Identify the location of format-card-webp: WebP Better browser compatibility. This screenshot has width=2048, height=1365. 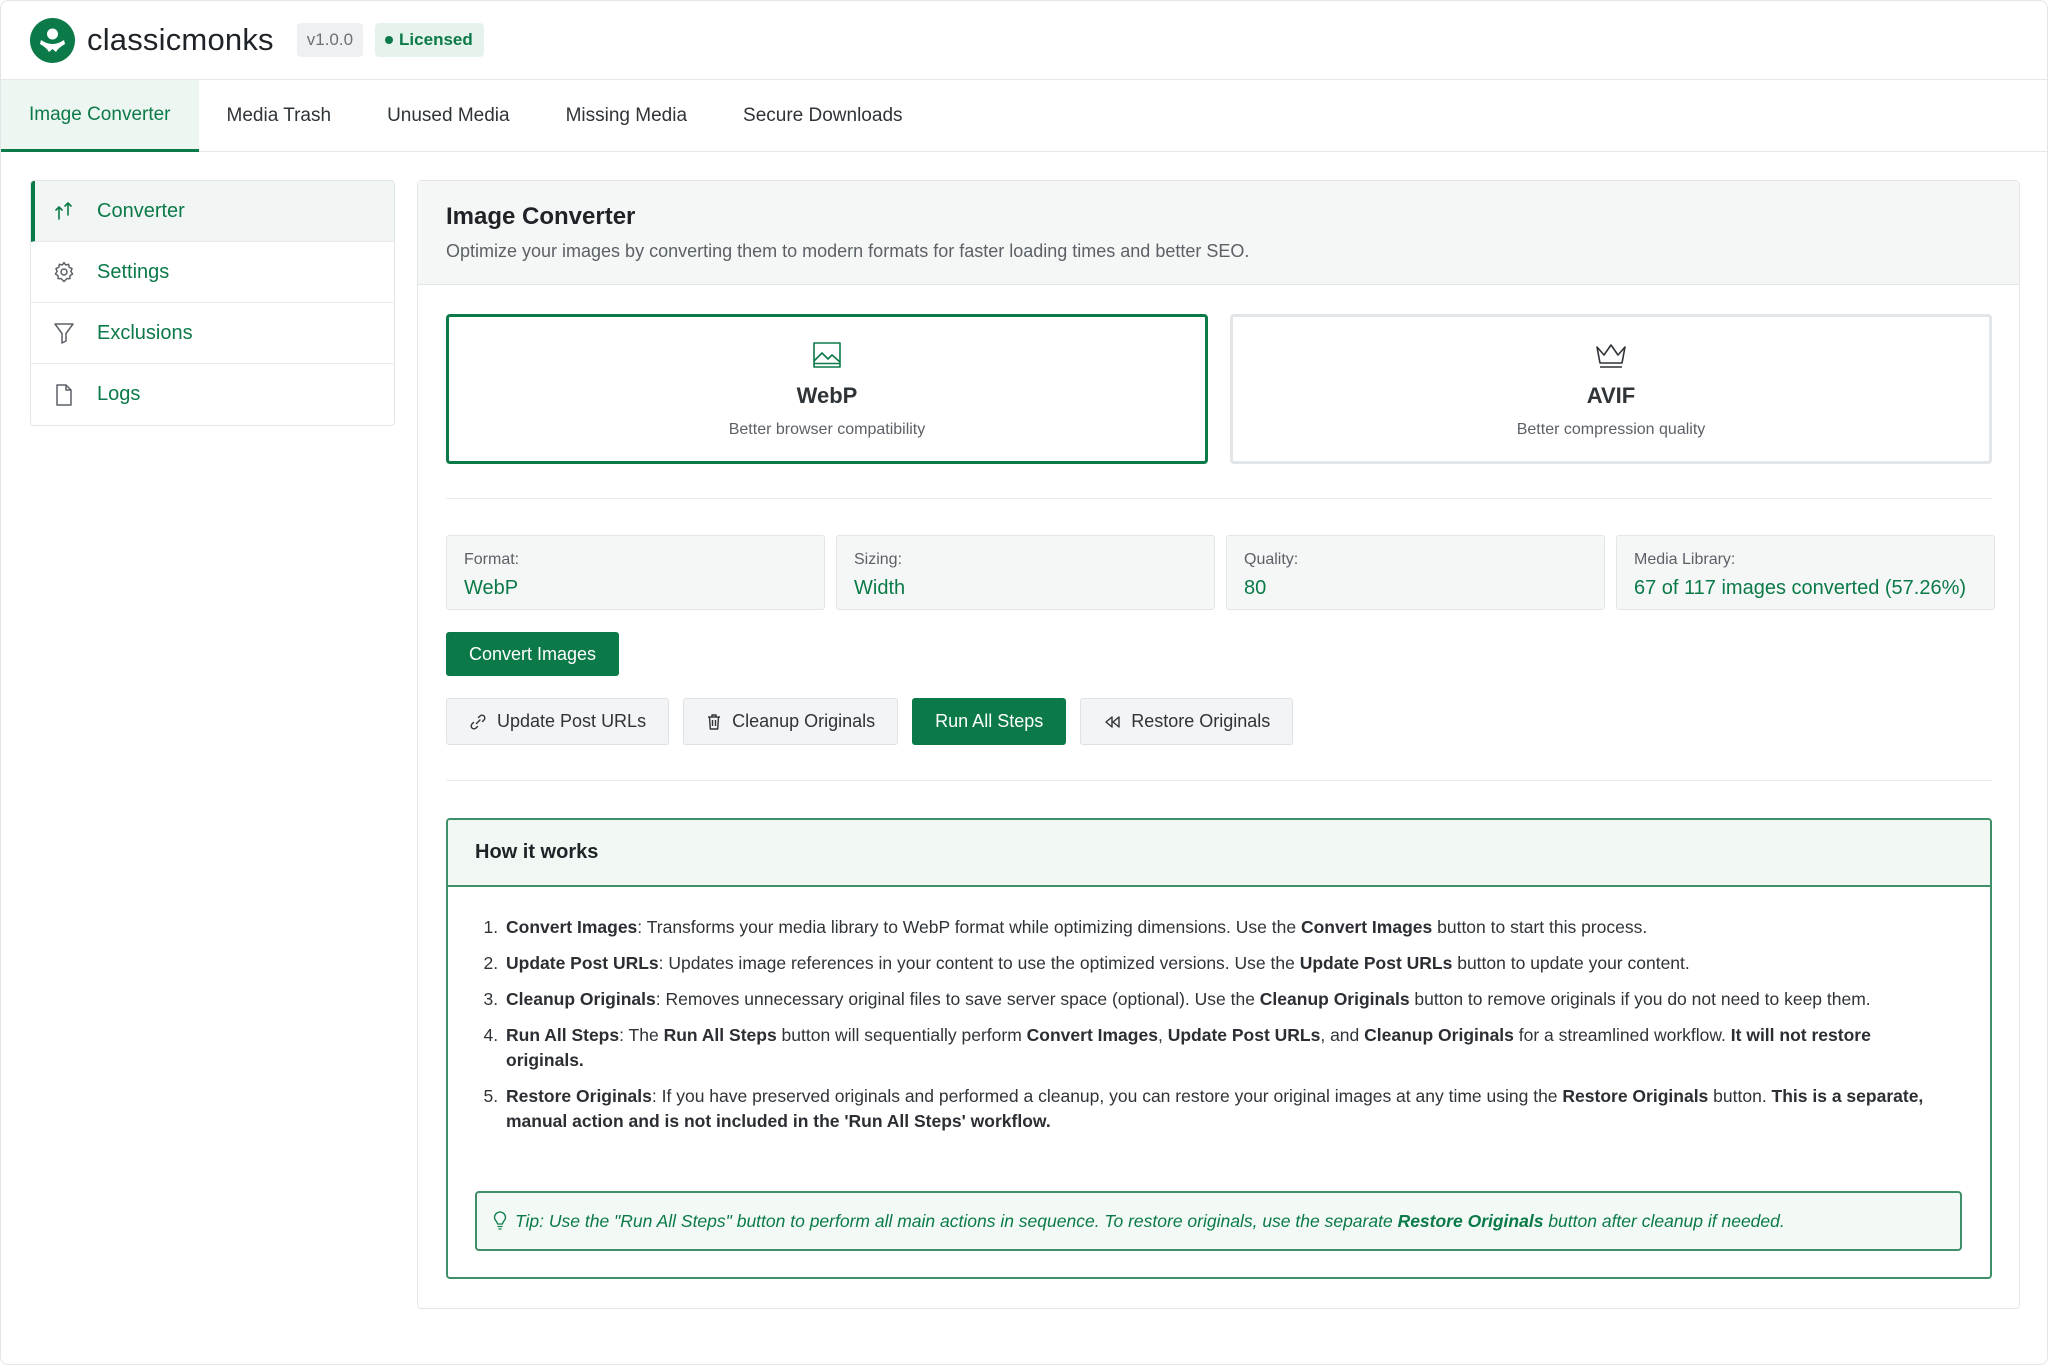
(827, 389).